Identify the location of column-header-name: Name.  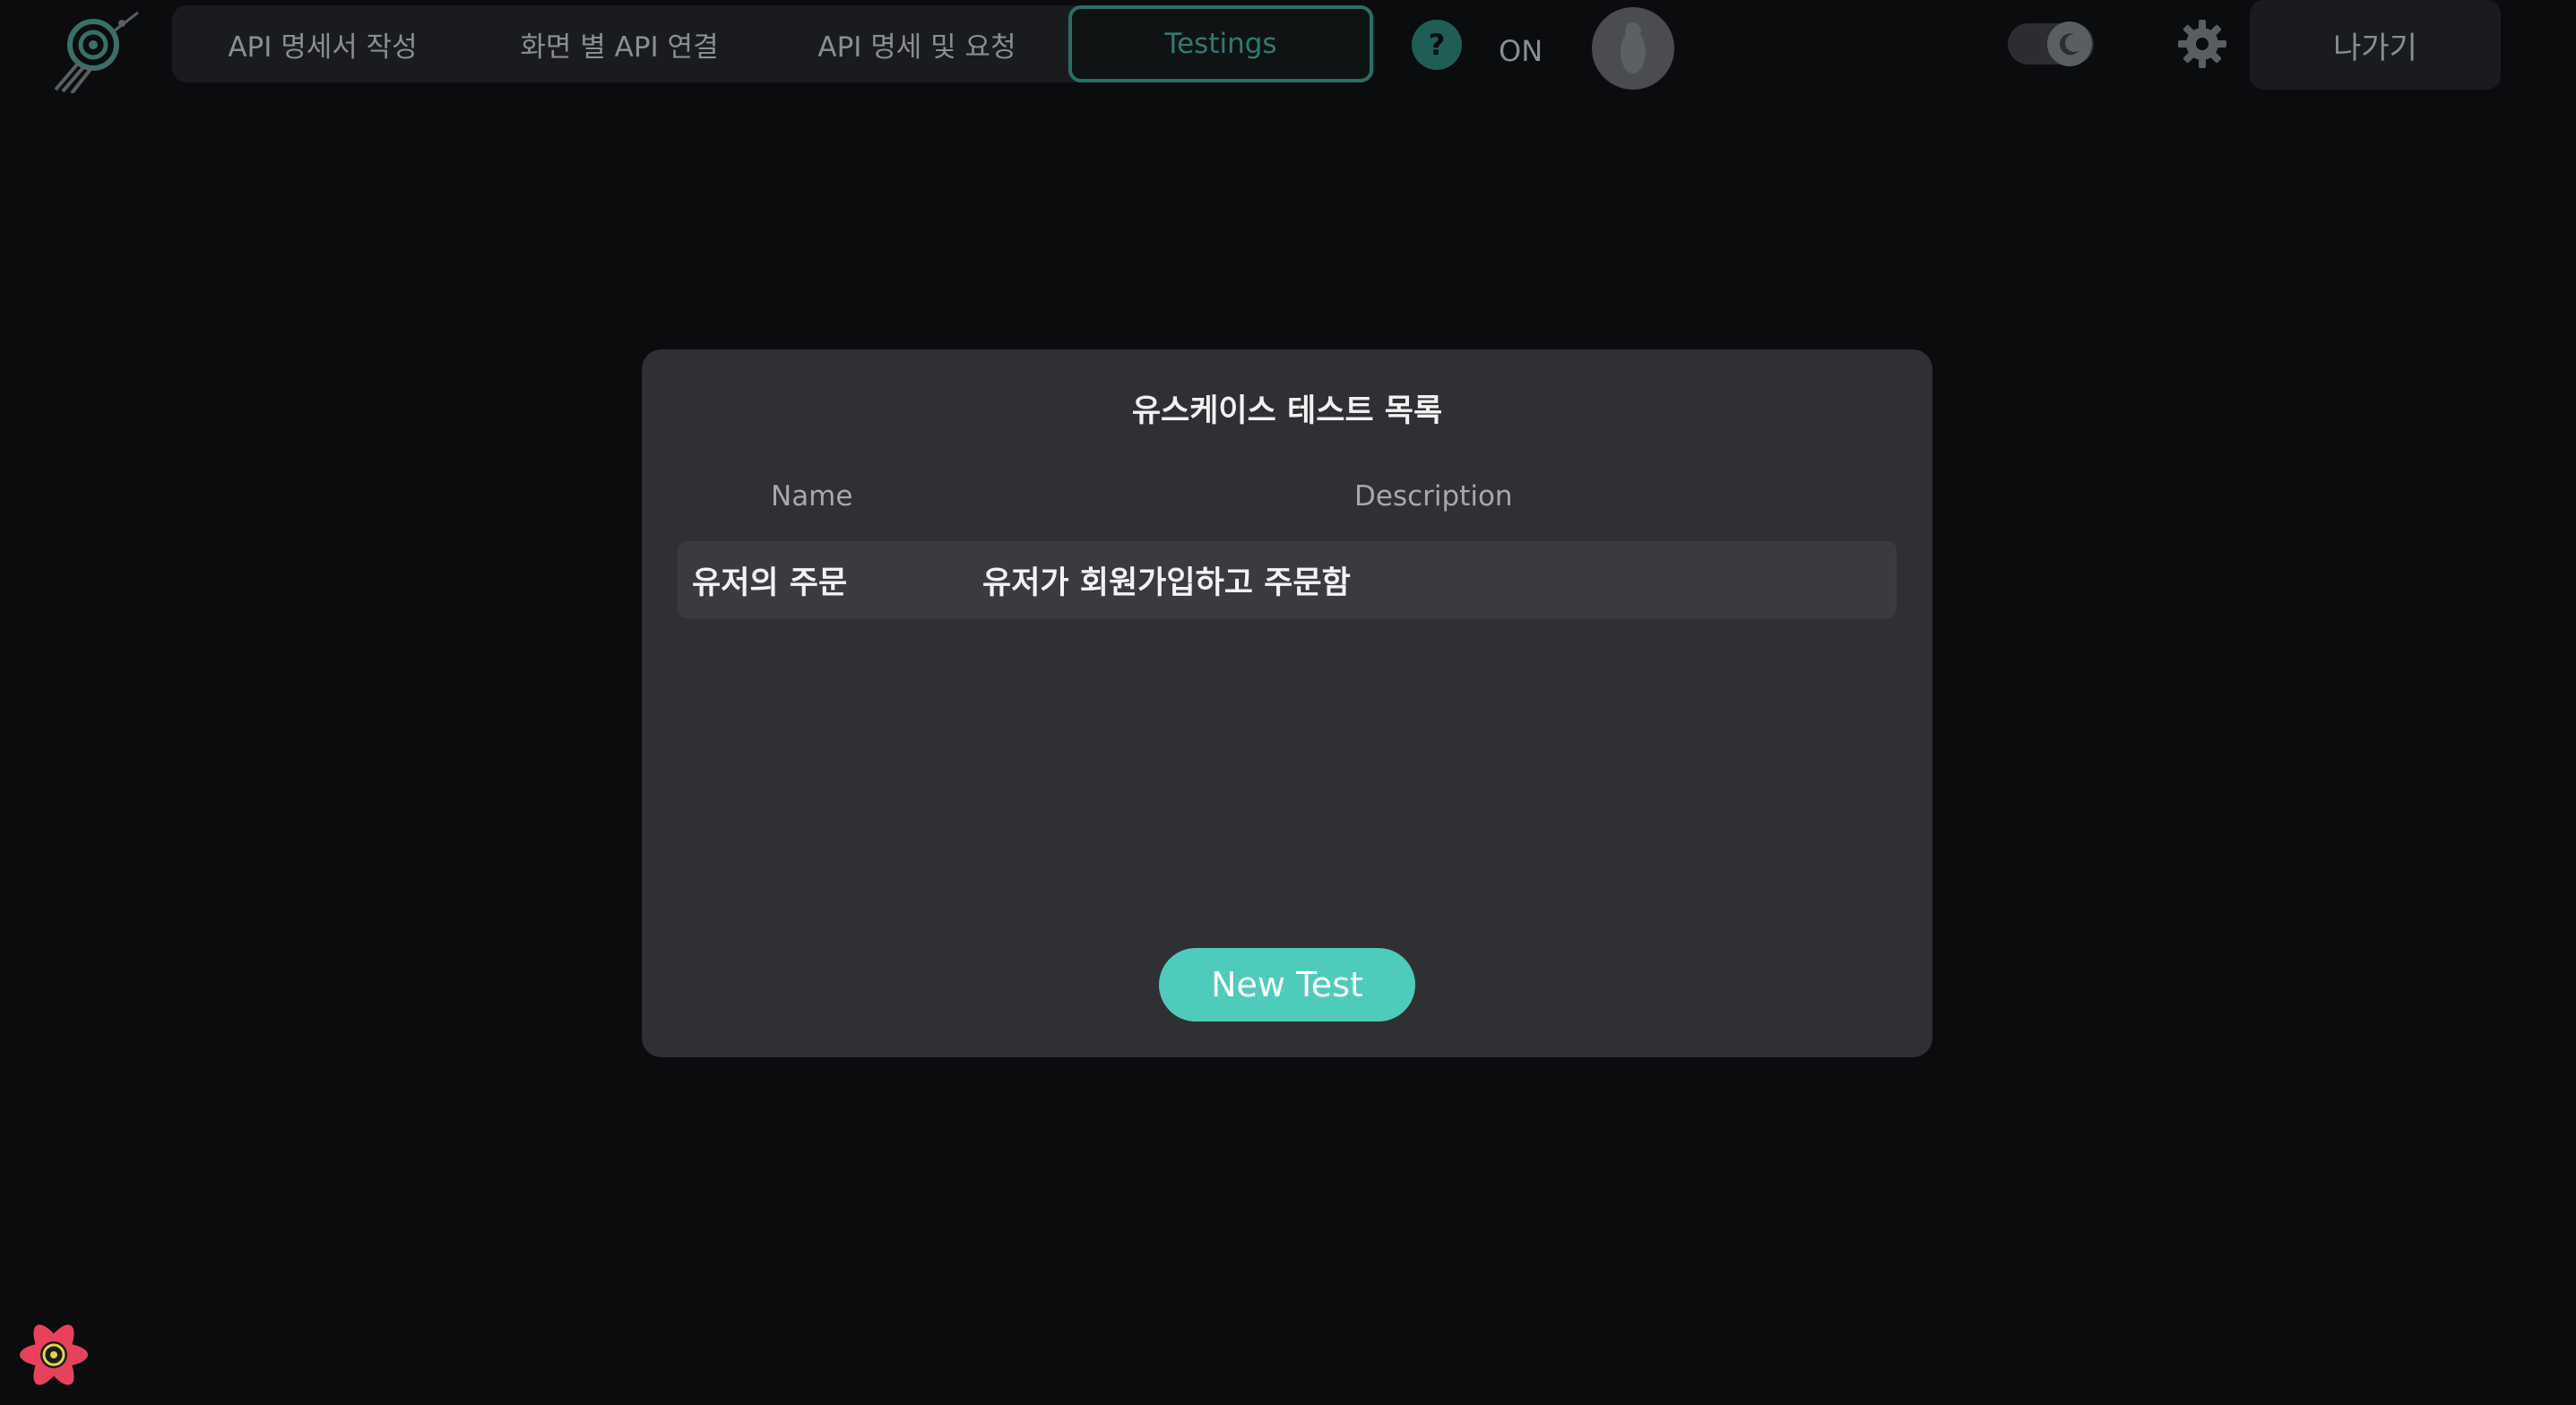
(812, 496).